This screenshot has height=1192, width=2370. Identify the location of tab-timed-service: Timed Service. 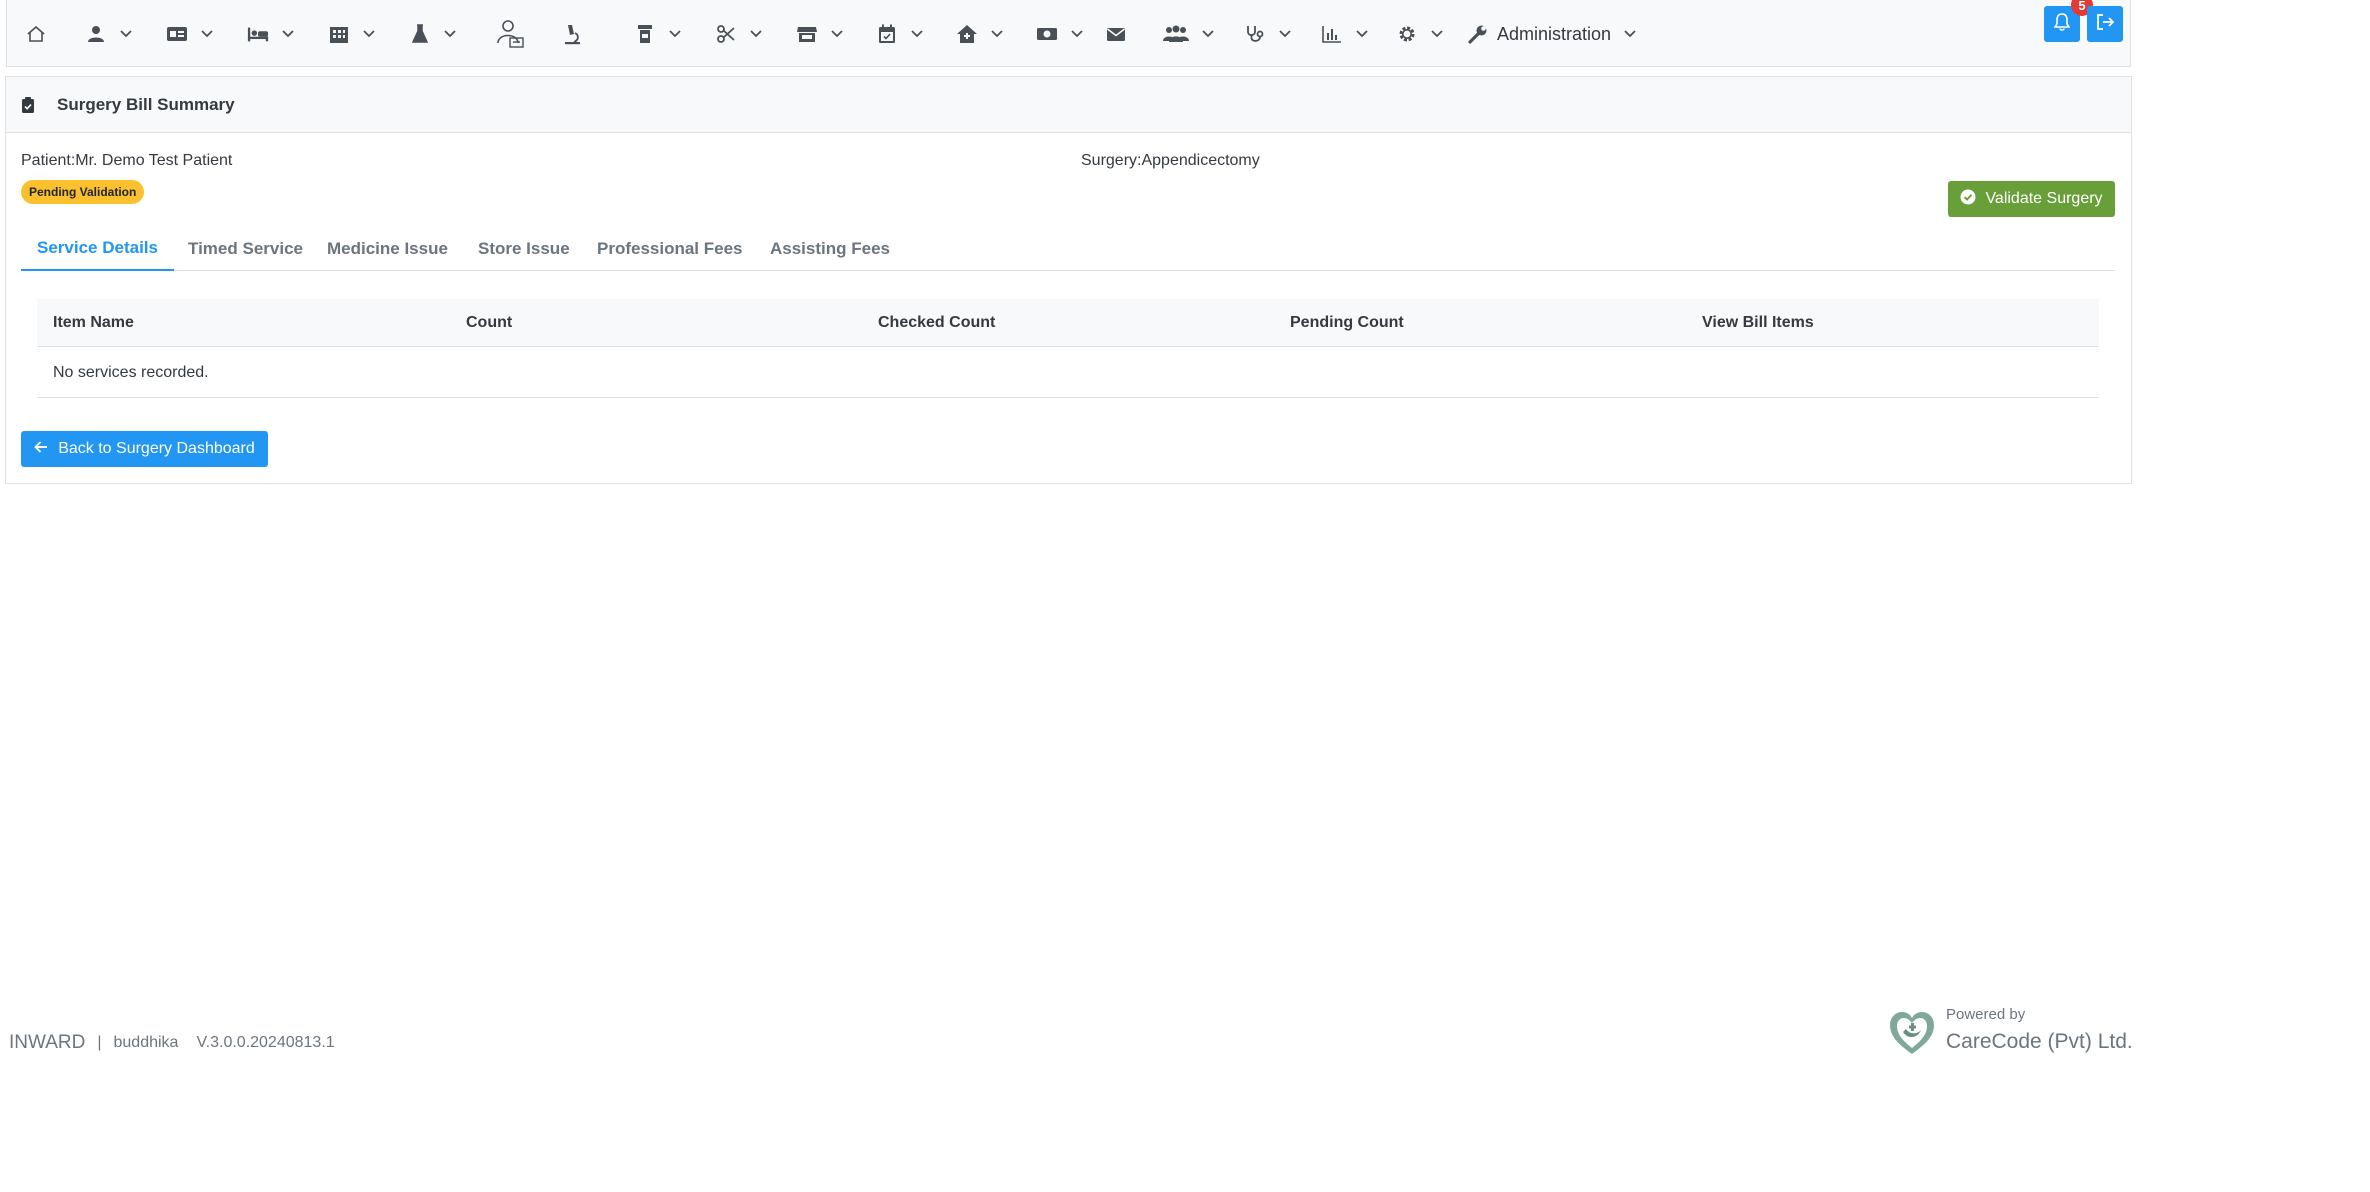
(245, 249).